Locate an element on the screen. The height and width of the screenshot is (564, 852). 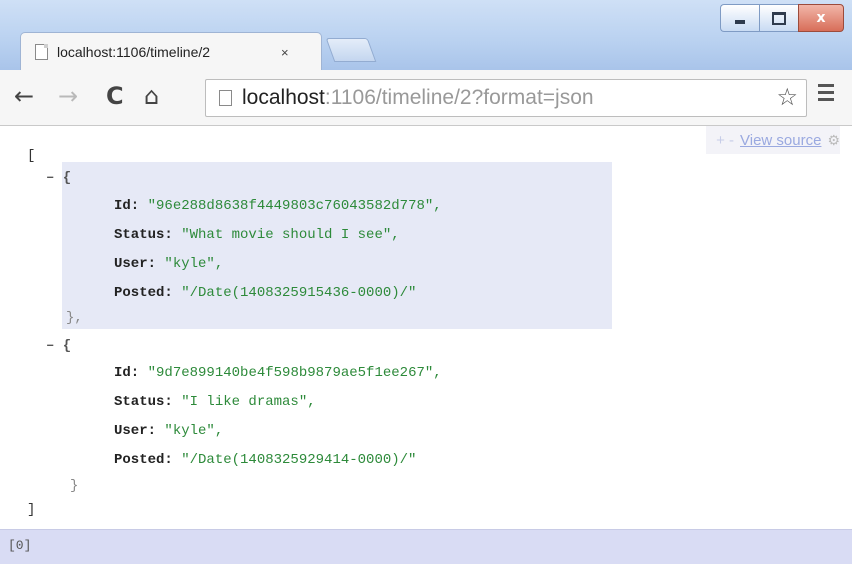
json-line: Posted: "/Date(1408325929414-0000)/" is located at coordinates (265, 460).